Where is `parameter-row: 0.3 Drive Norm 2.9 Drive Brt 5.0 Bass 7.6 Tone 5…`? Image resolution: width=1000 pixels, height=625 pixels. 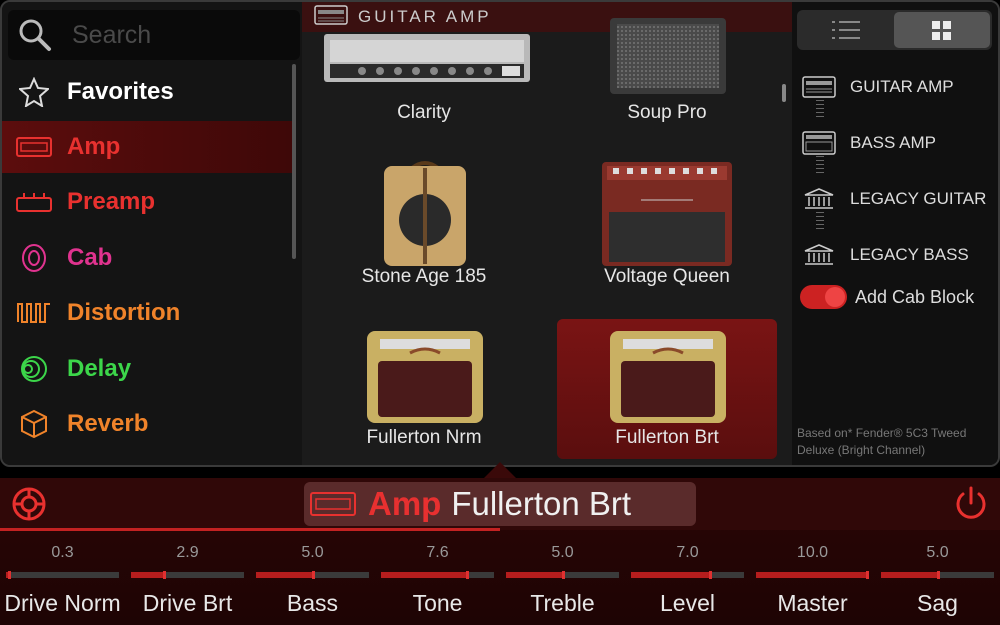
parameter-row: 0.3 Drive Norm 2.9 Drive Brt 5.0 Bass 7.6 Tone 5… is located at coordinates (500, 580).